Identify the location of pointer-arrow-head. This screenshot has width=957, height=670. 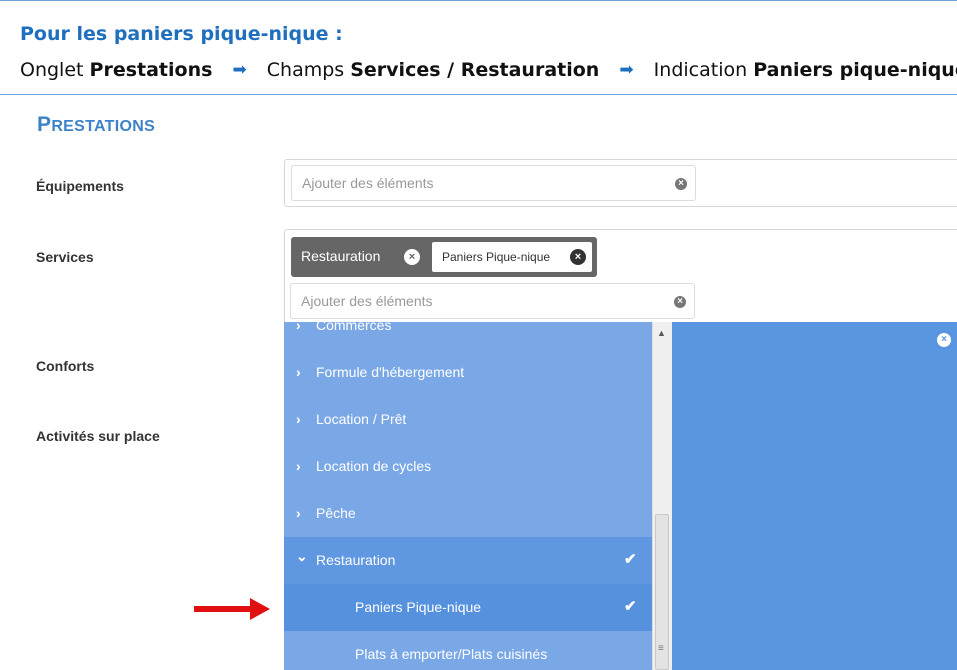
(260, 609).